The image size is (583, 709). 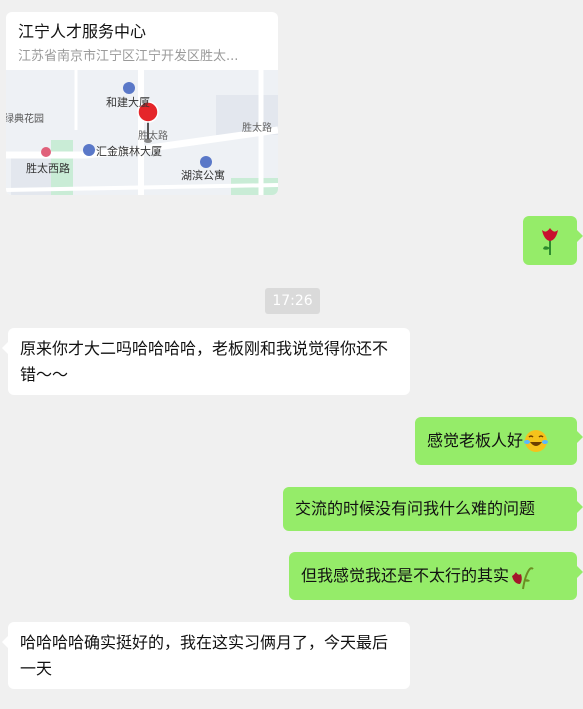 What do you see at coordinates (128, 102) in the screenshot?
I see `map-label-poi-1: 和建大厦` at bounding box center [128, 102].